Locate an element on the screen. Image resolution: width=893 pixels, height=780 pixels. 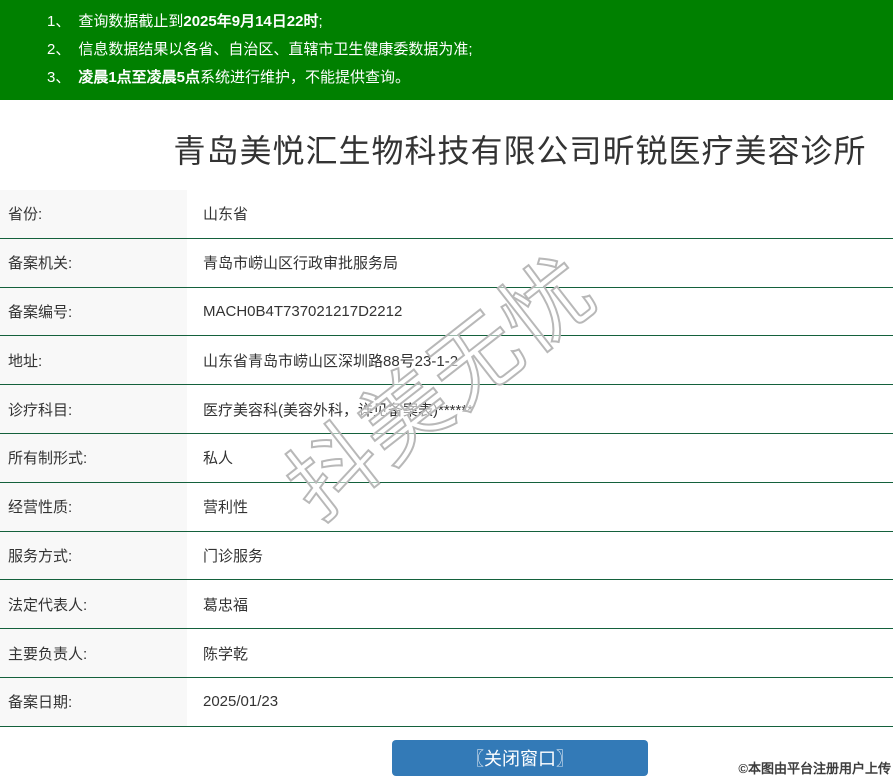
row-value: 葛忠福 is located at coordinates (226, 605).